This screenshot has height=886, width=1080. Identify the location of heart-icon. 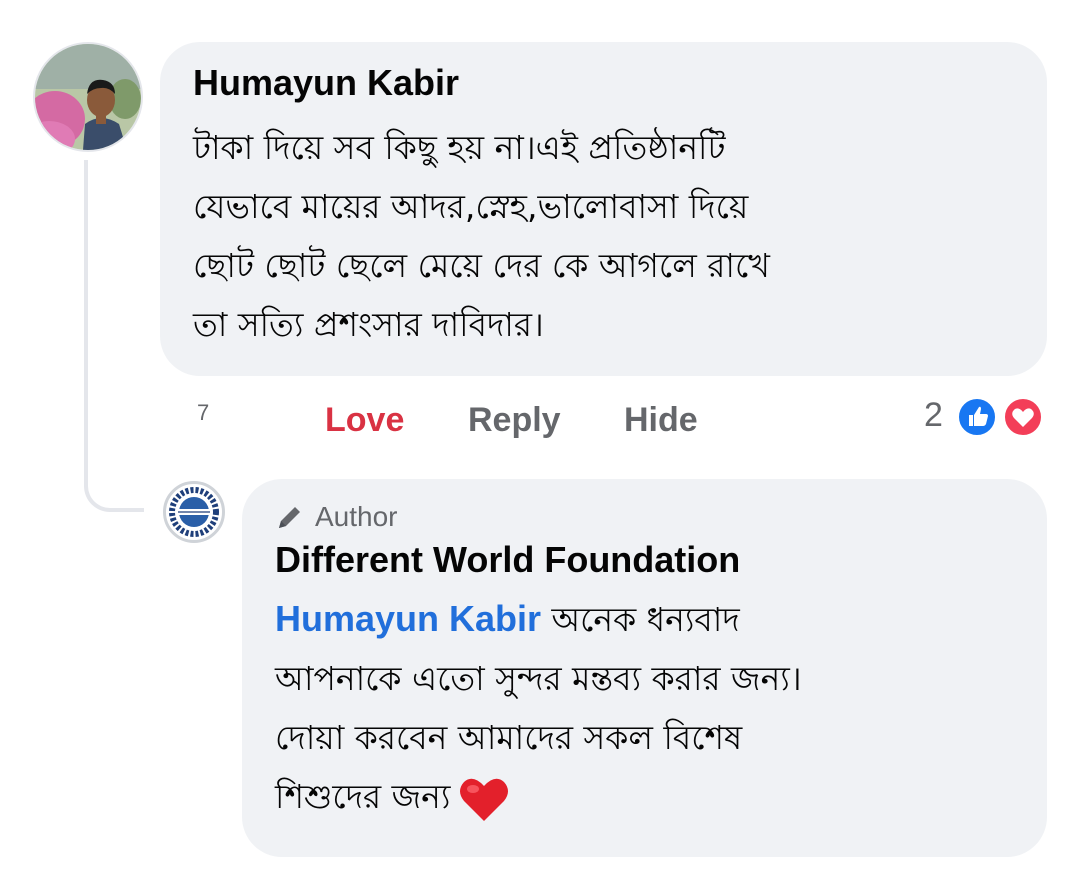
(1023, 417).